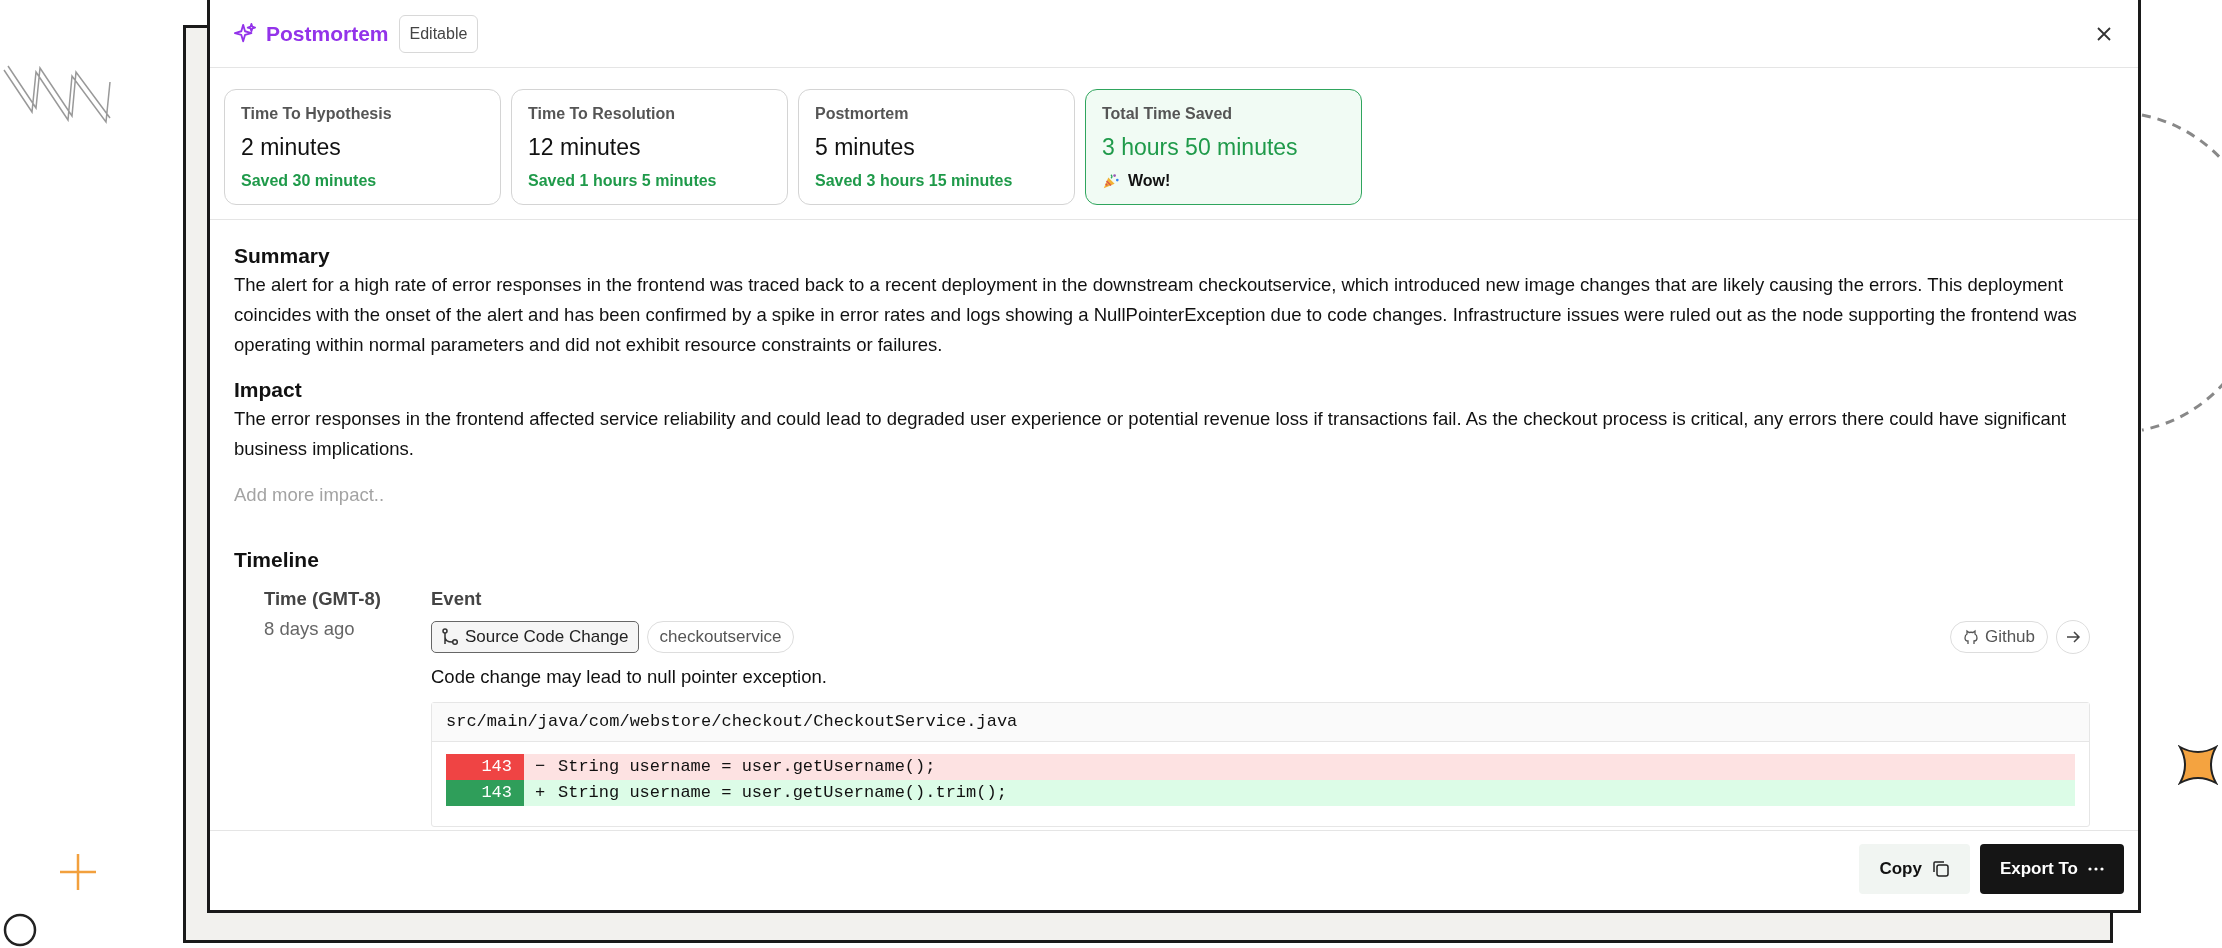 The image size is (2222, 948). Describe the element at coordinates (540, 767) in the screenshot. I see `diff-sign: −` at that location.